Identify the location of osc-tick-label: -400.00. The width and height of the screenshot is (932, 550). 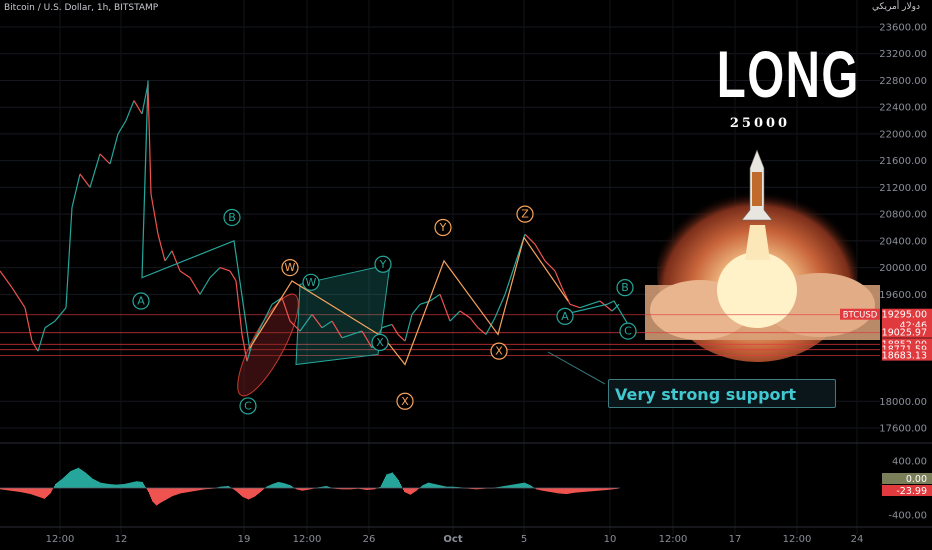
(907, 516).